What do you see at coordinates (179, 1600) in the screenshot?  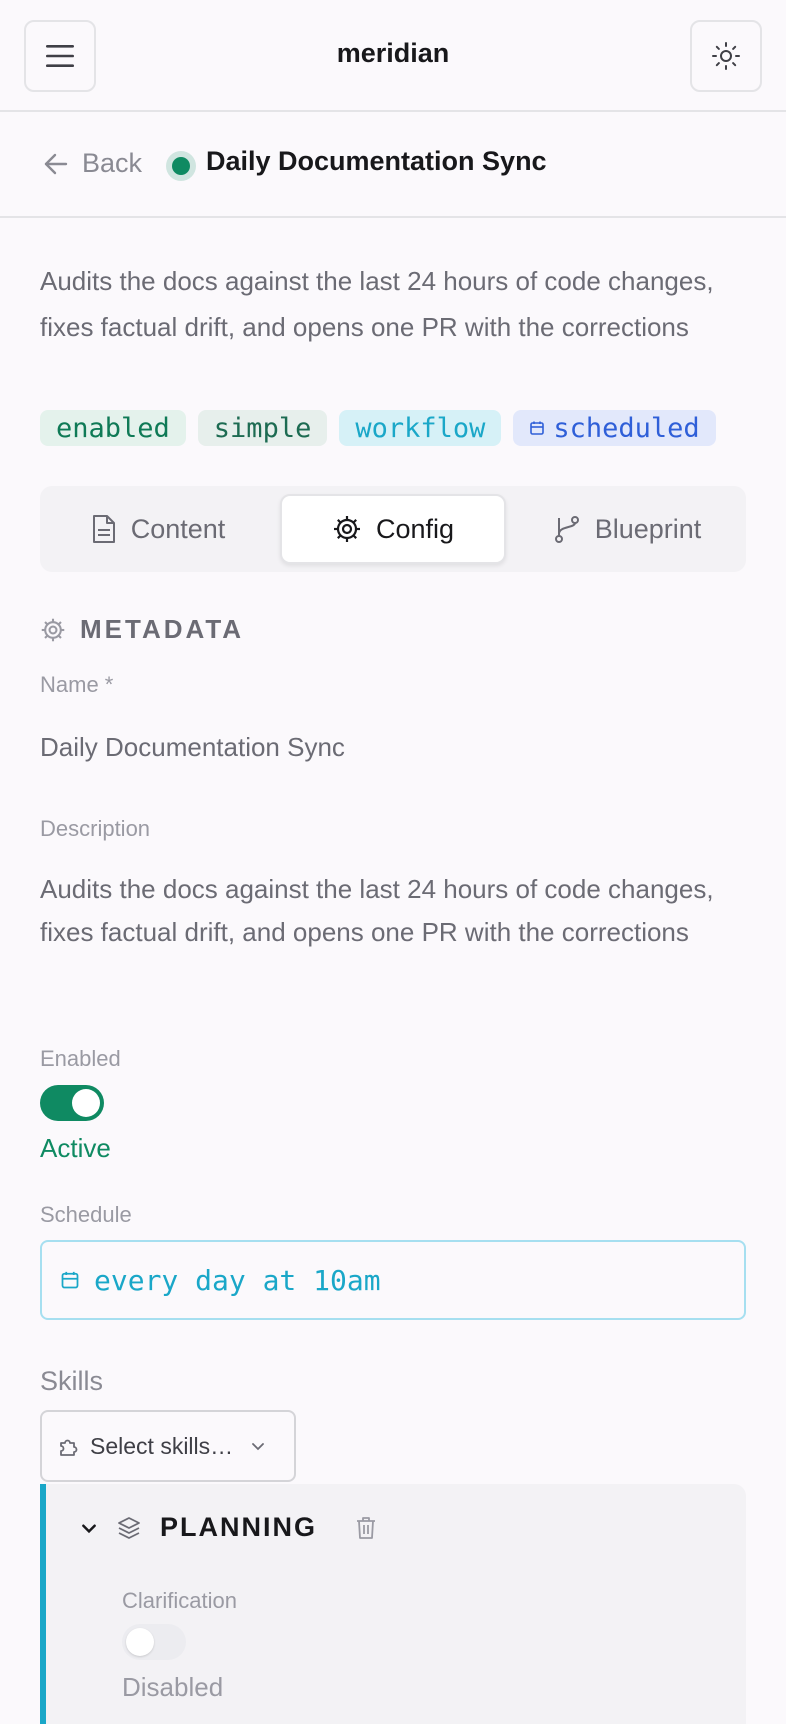 I see `clarification-label: Clarification` at bounding box center [179, 1600].